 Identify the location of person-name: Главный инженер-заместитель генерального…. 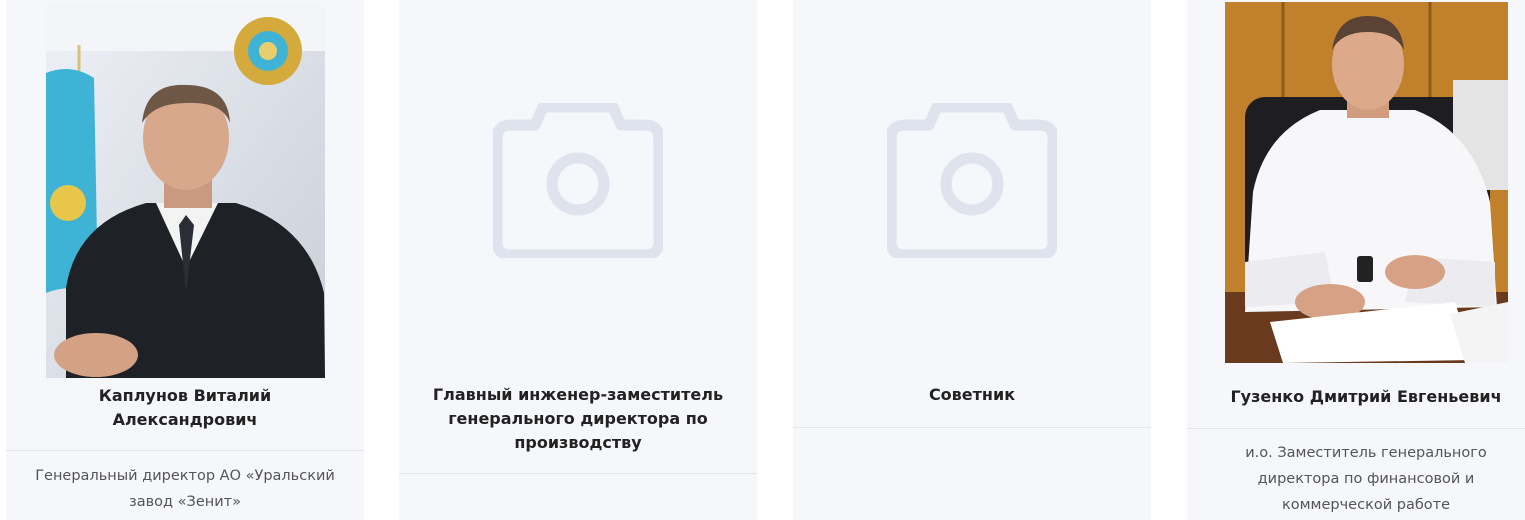
(578, 418).